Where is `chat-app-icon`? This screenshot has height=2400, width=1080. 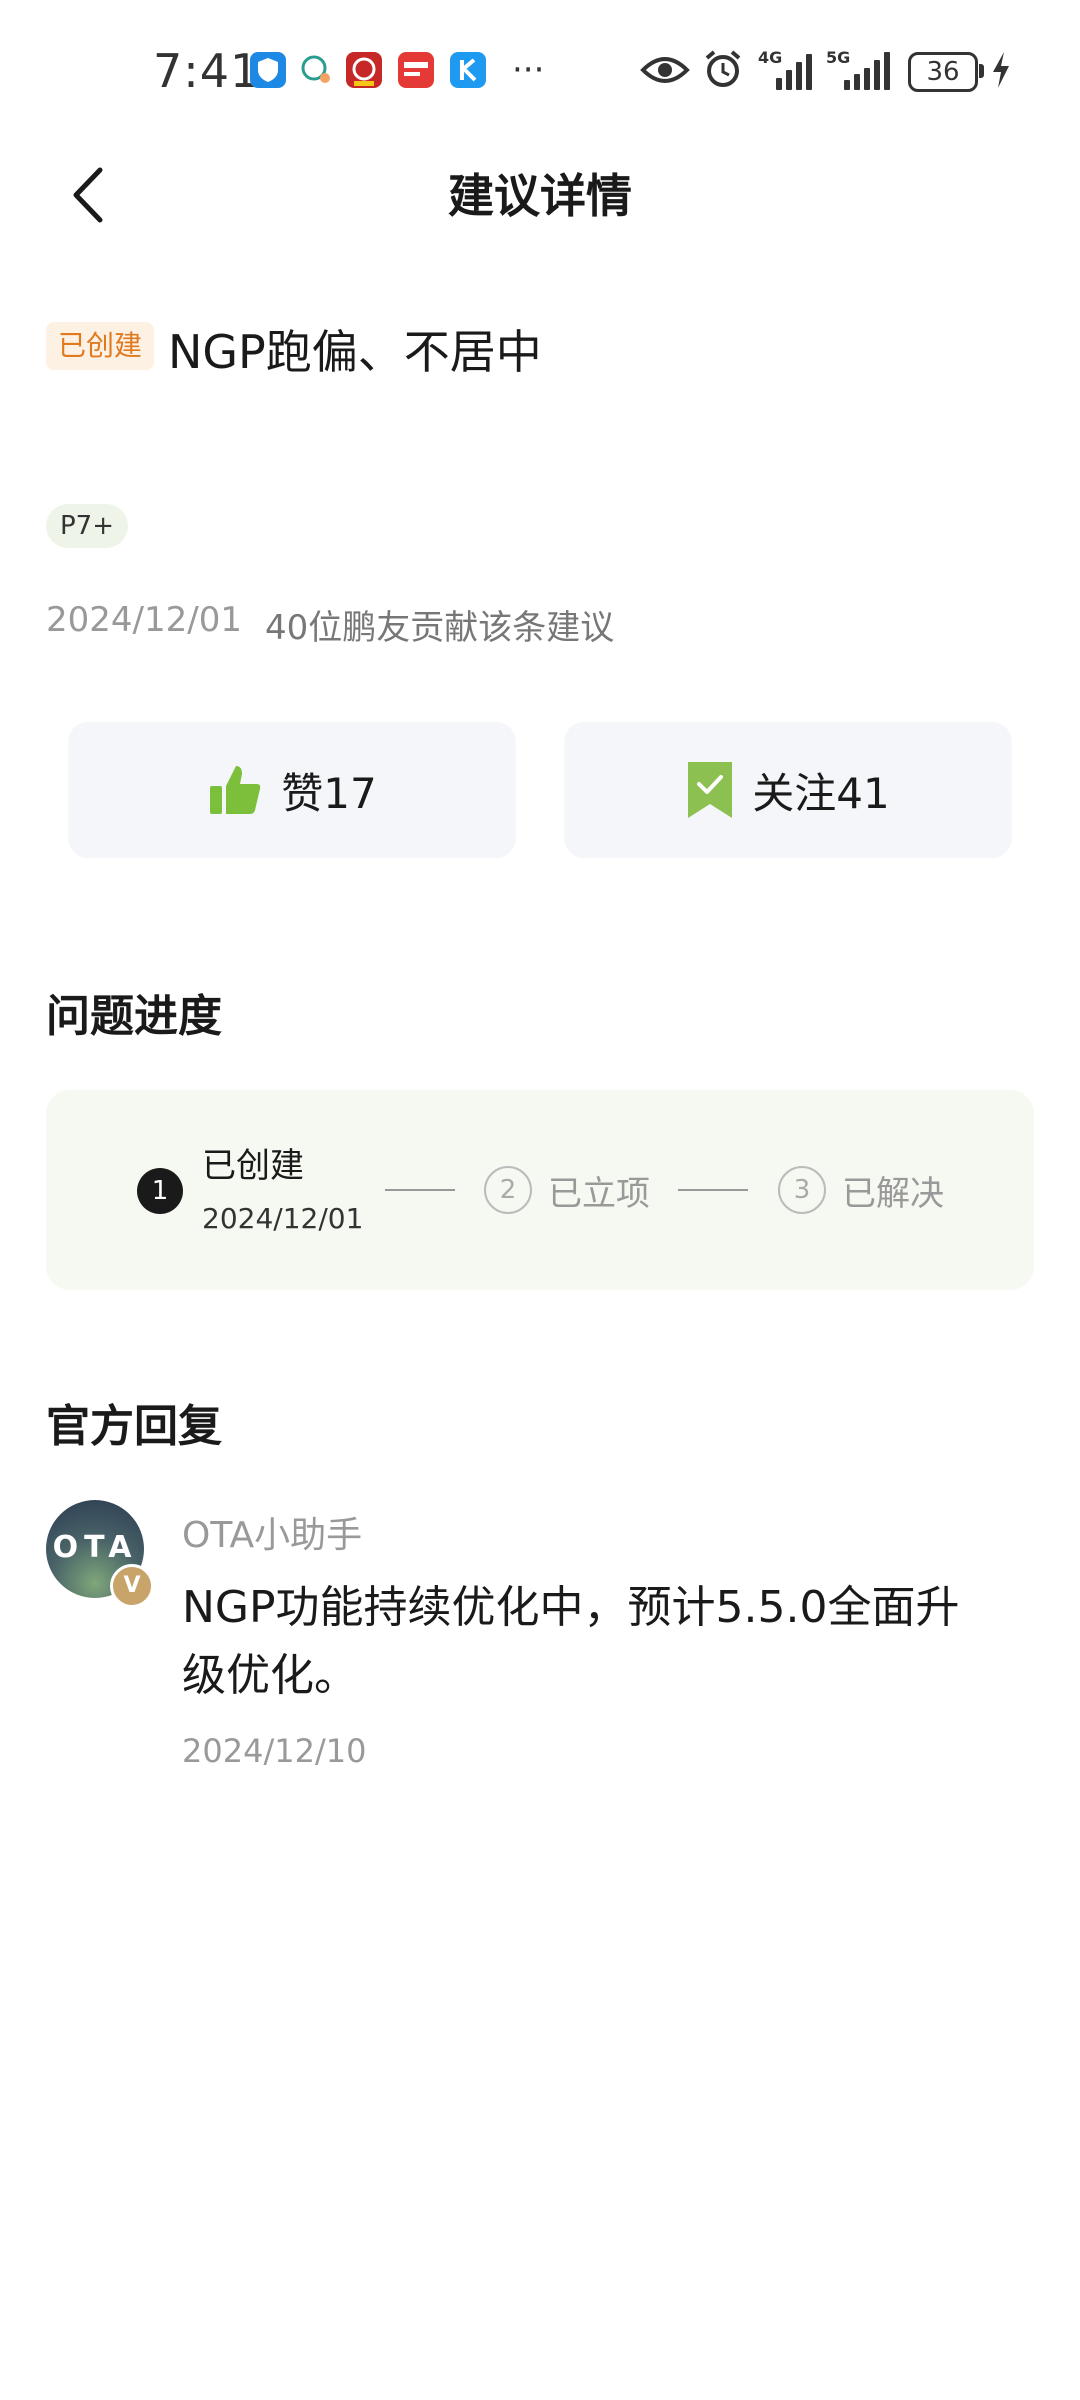
chat-app-icon is located at coordinates (316, 70).